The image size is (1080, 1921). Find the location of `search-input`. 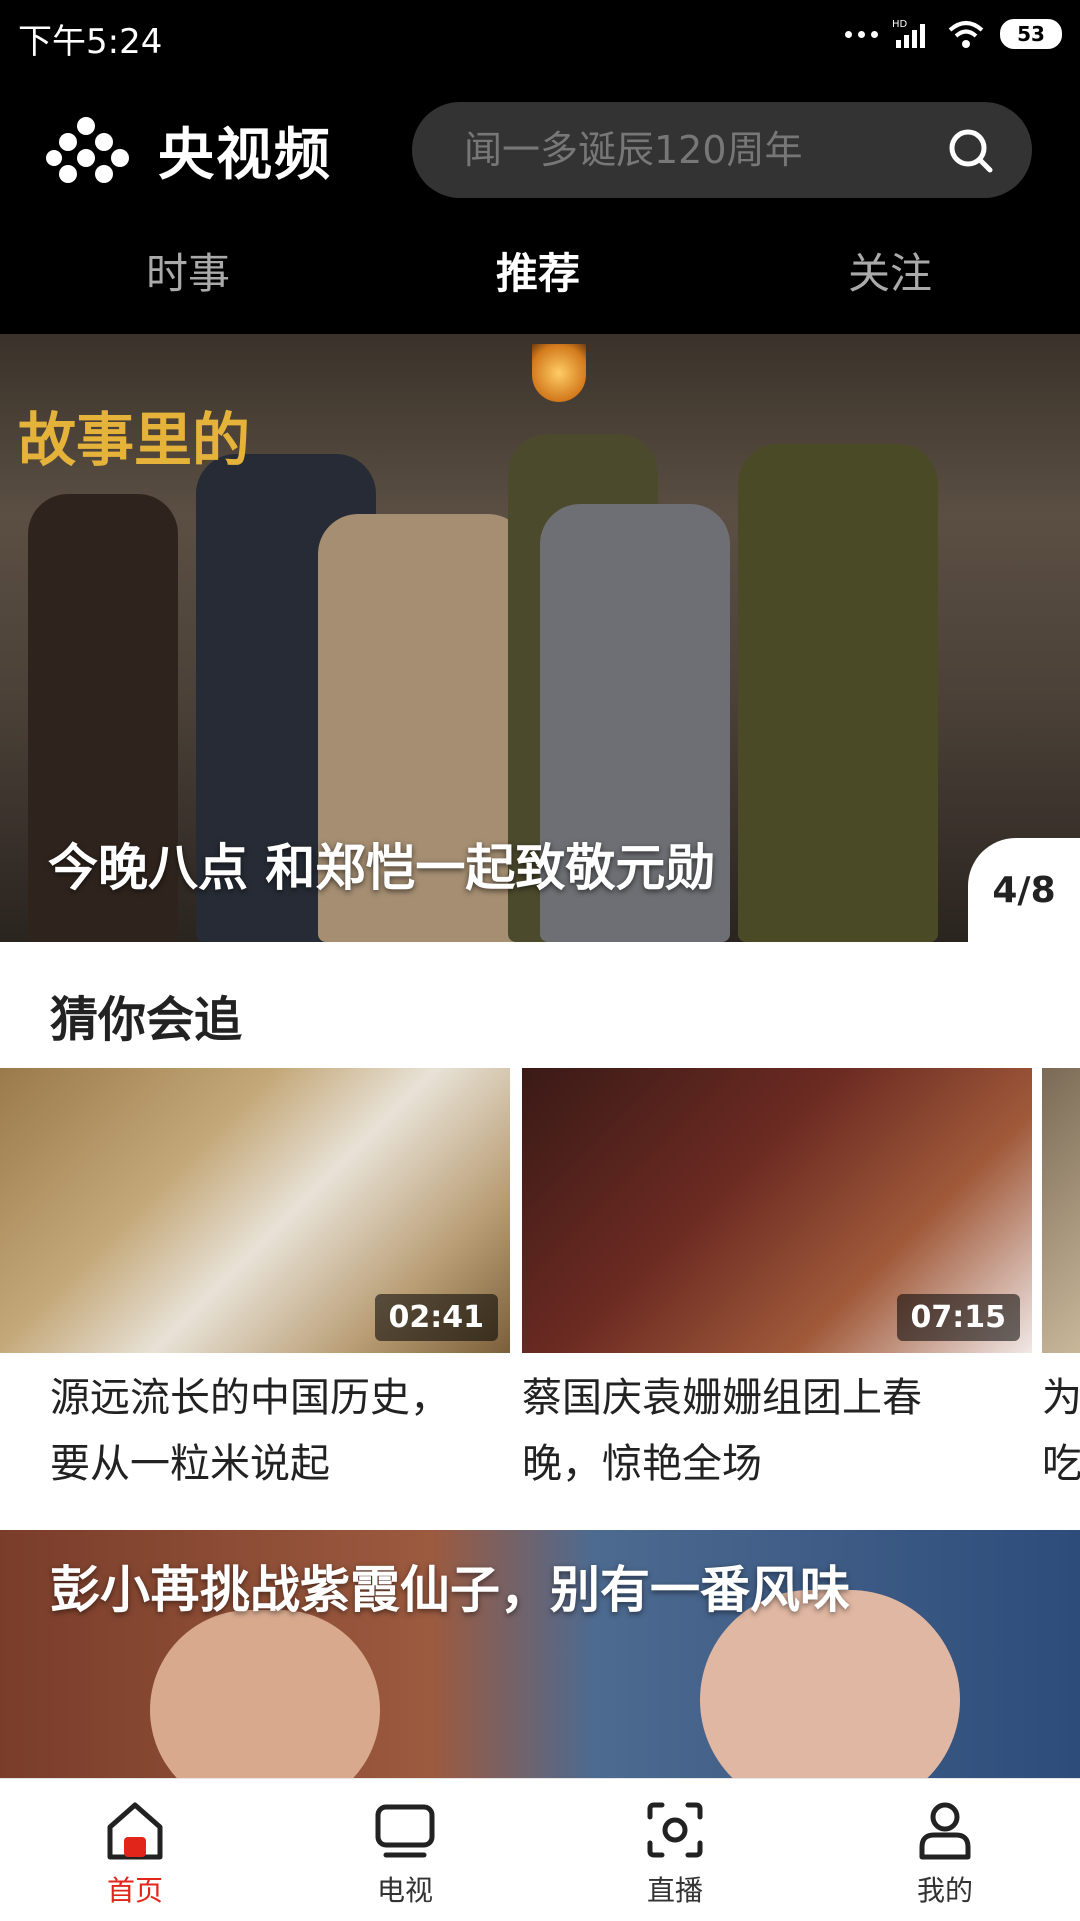

search-input is located at coordinates (694, 150).